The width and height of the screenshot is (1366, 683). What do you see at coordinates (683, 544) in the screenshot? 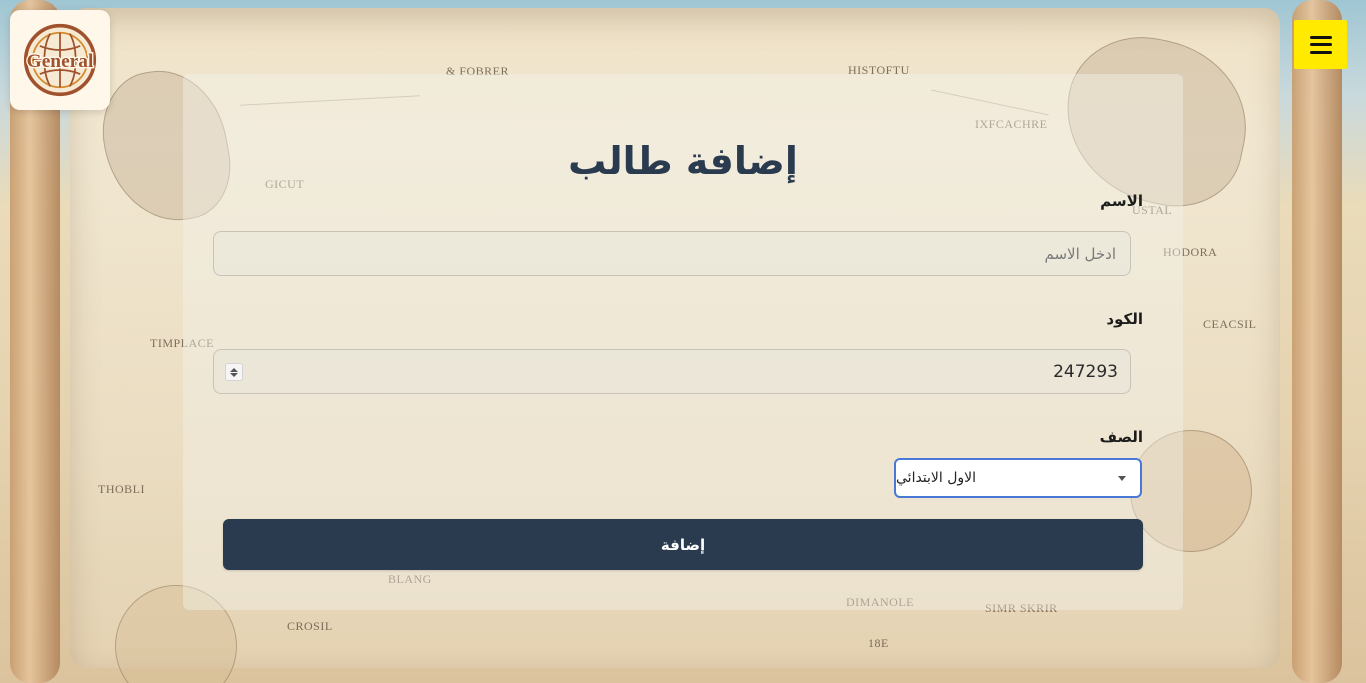
I see `add-button: إضافة` at bounding box center [683, 544].